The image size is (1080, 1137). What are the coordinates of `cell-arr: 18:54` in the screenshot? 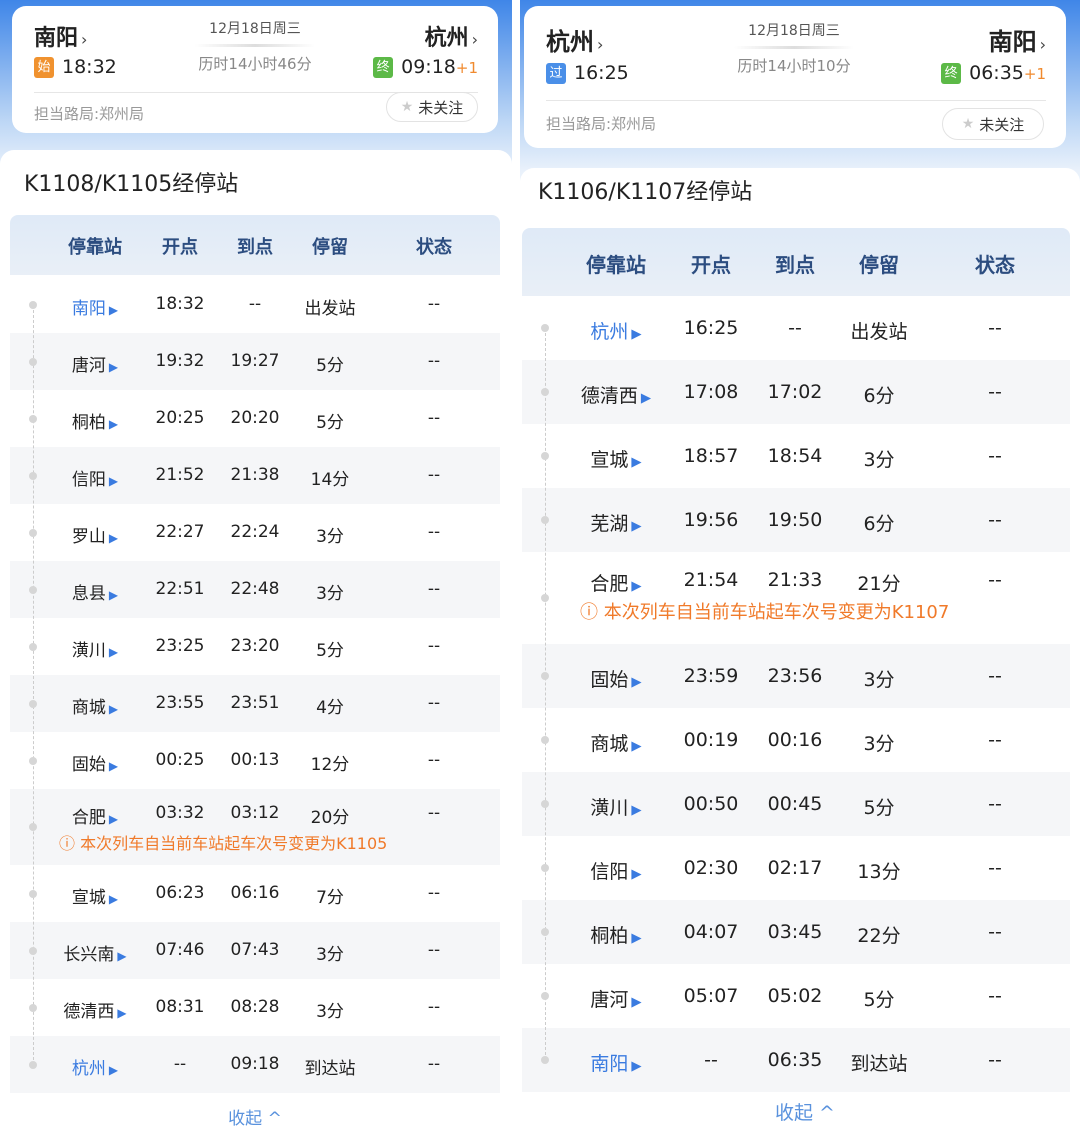 It's located at (795, 455).